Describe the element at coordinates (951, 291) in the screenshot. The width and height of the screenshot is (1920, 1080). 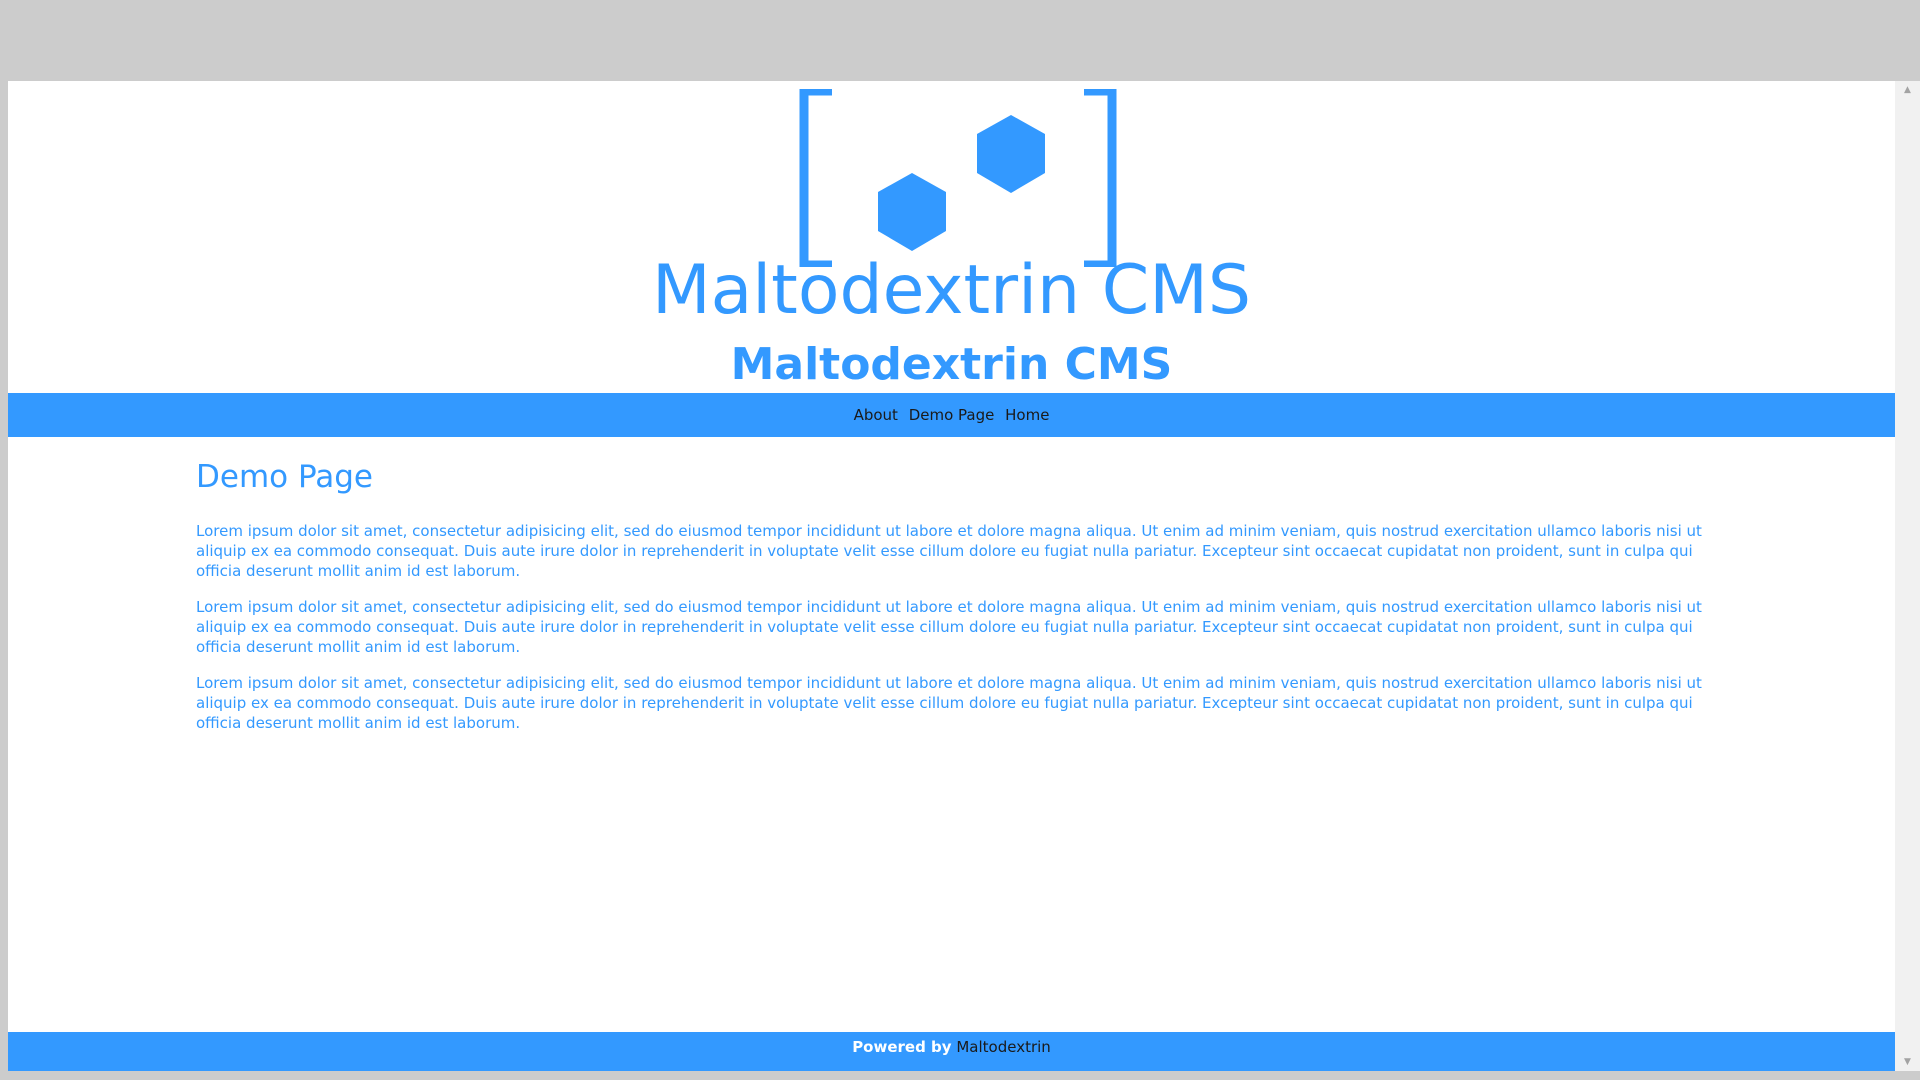
I see `site-title-large: Maltodextrin CMS` at that location.